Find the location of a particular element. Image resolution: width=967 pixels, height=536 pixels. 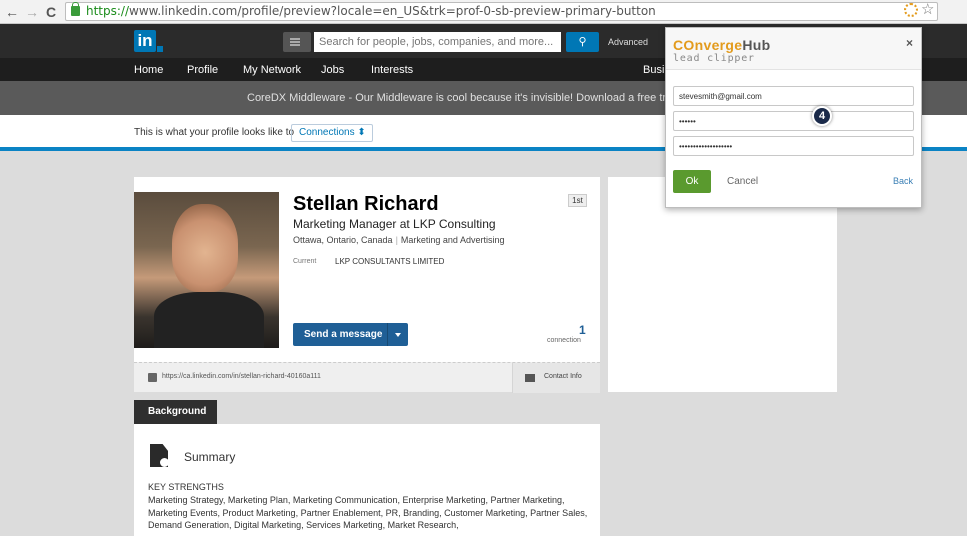

nav-interests: Interests is located at coordinates (392, 70).